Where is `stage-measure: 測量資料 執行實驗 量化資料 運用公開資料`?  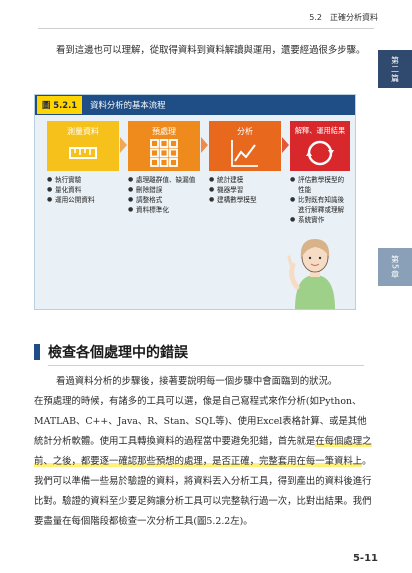
stage-measure: 測量資料 執行實驗 量化資料 運用公開資料 is located at coordinates (83, 163).